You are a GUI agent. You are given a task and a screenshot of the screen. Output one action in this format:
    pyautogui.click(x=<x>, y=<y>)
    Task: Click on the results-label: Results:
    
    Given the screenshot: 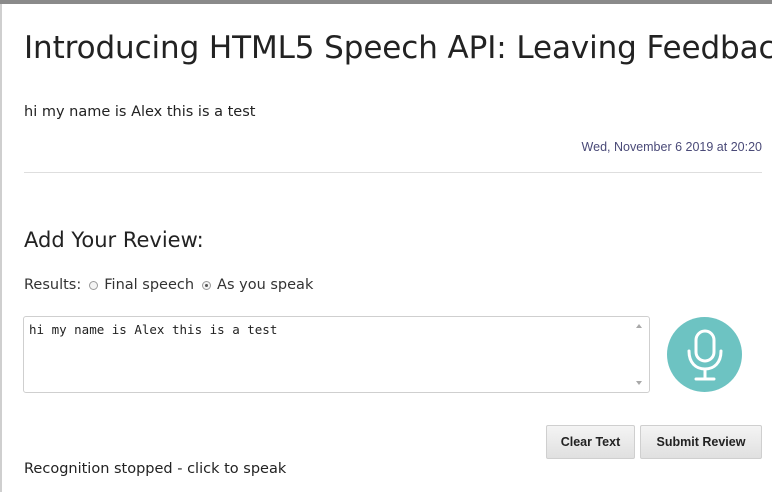 What is the action you would take?
    pyautogui.click(x=53, y=285)
    